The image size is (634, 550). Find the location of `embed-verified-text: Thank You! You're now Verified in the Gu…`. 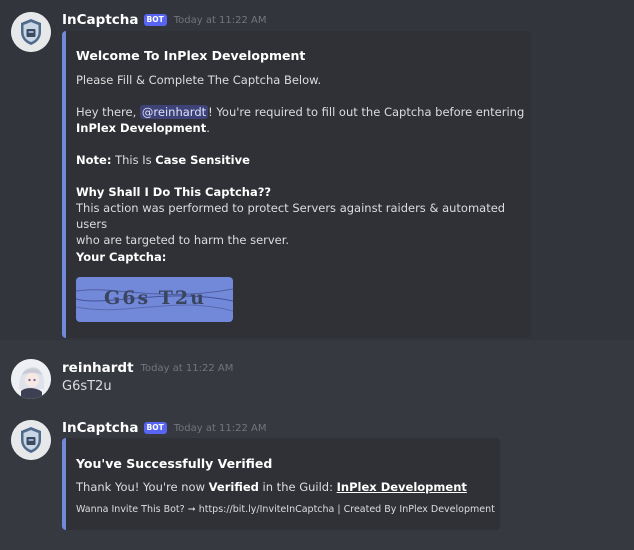

embed-verified-text: Thank You! You're now Verified in the Gu… is located at coordinates (271, 487).